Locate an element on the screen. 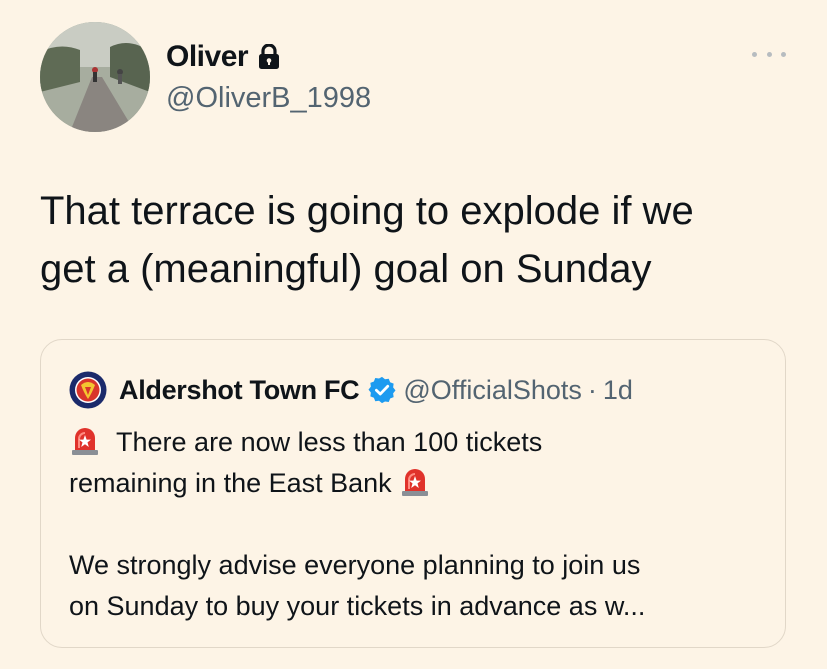 The width and height of the screenshot is (827, 669). quoted-tweet-header: Aldershot Town FC @OfficialShots · 1d is located at coordinates (351, 390).